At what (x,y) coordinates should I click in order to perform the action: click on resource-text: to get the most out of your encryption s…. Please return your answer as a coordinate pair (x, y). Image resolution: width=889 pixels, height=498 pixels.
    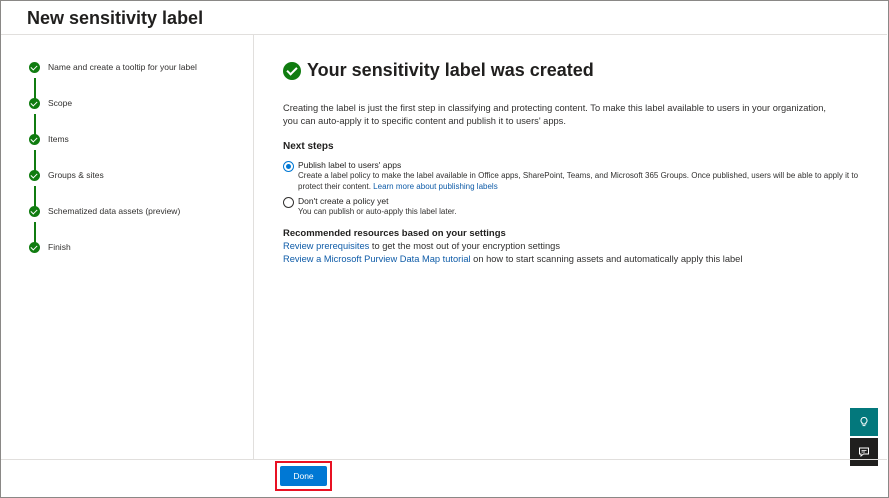
    Looking at the image, I should click on (464, 246).